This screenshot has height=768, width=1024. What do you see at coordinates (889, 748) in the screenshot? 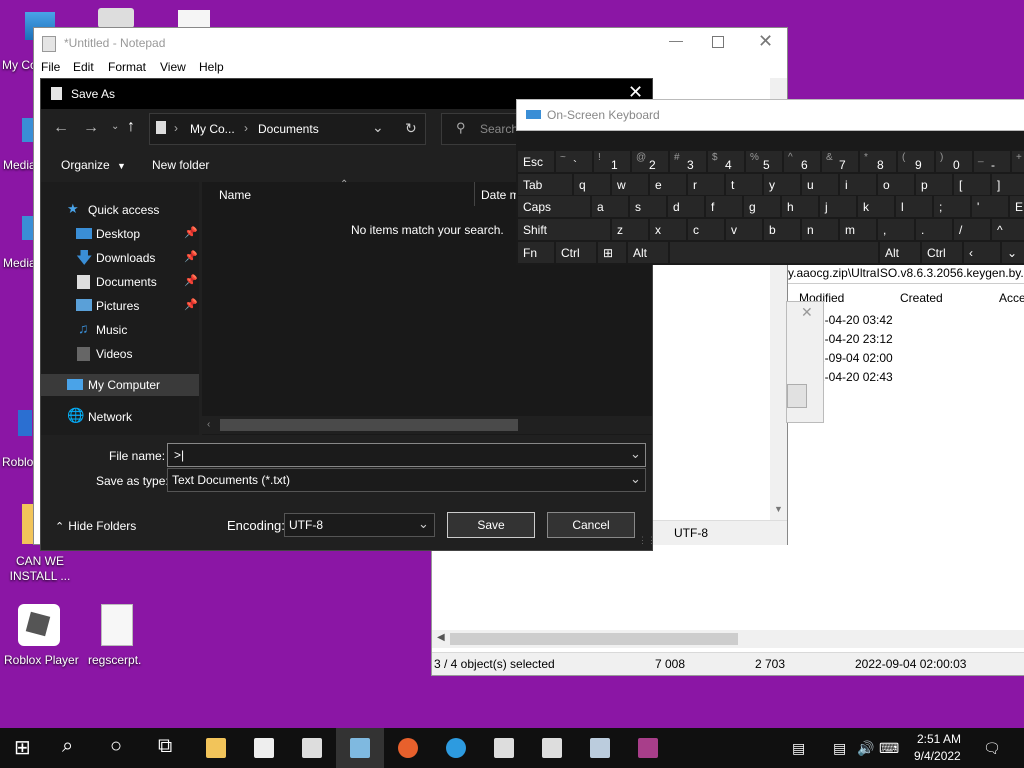
I see `keyboard-icon: ⌨` at bounding box center [889, 748].